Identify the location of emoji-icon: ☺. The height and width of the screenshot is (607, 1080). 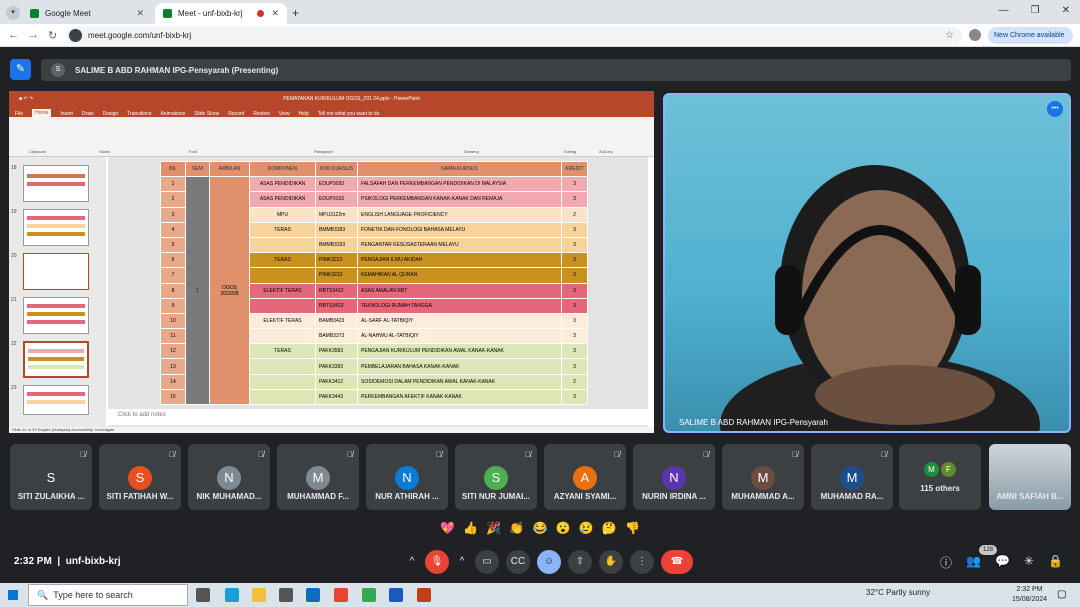
(549, 562).